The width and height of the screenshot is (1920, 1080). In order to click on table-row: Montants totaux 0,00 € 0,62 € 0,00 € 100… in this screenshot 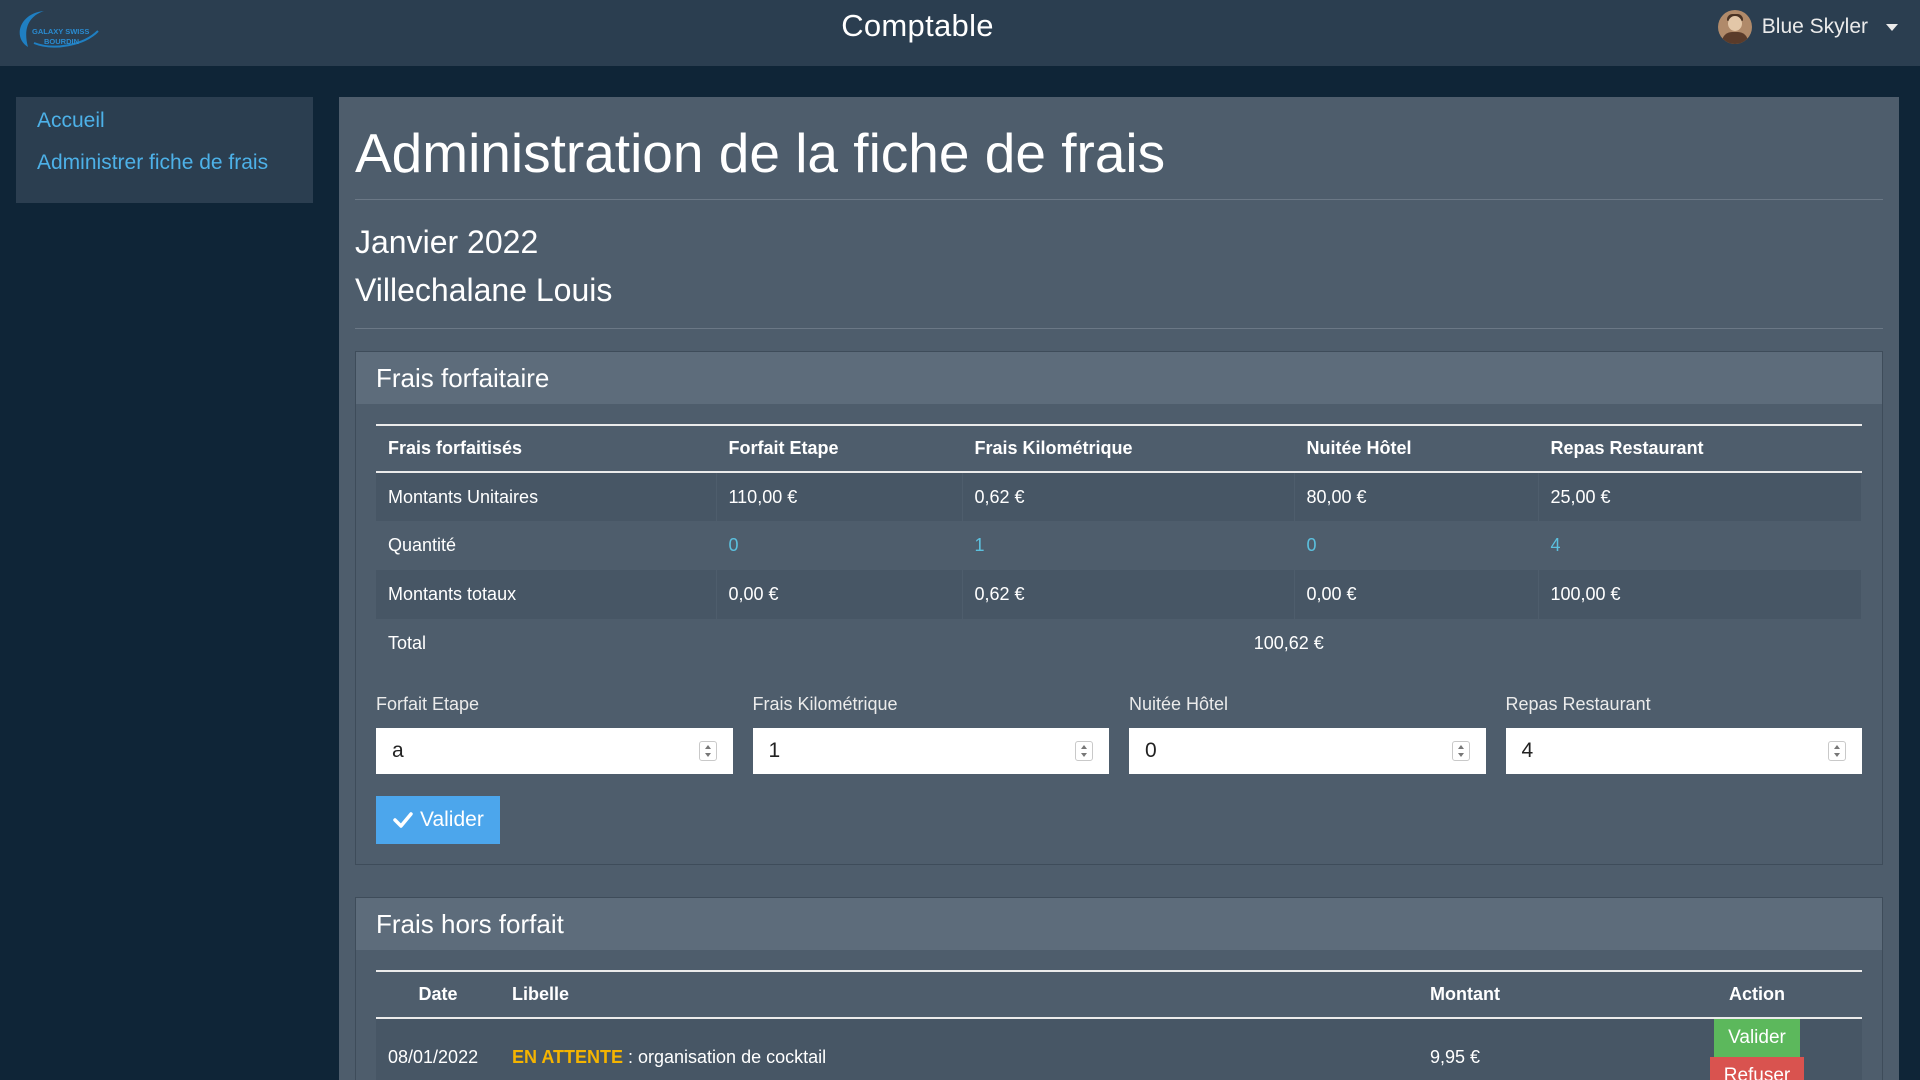, I will do `click(1119, 594)`.